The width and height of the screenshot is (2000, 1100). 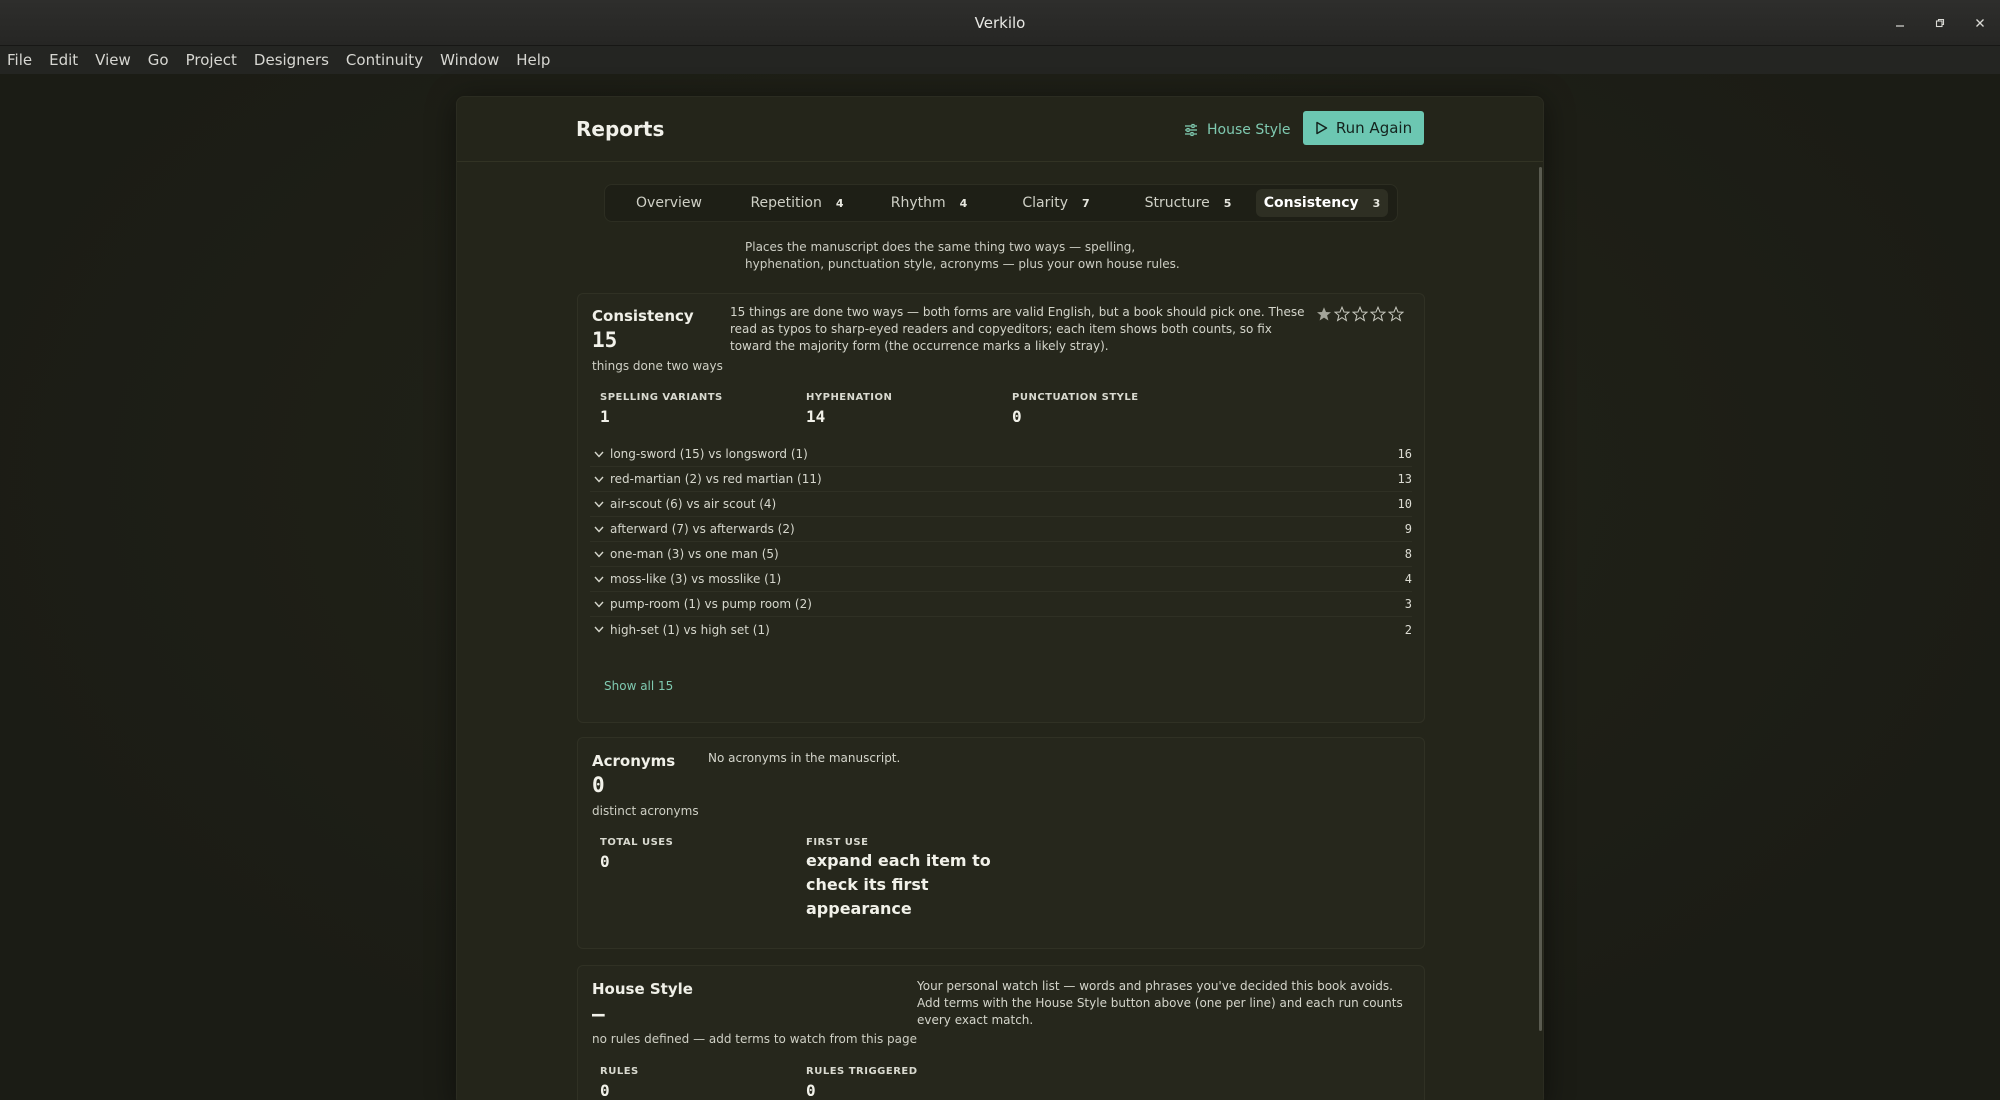 I want to click on item-count: 3, so click(x=1408, y=604).